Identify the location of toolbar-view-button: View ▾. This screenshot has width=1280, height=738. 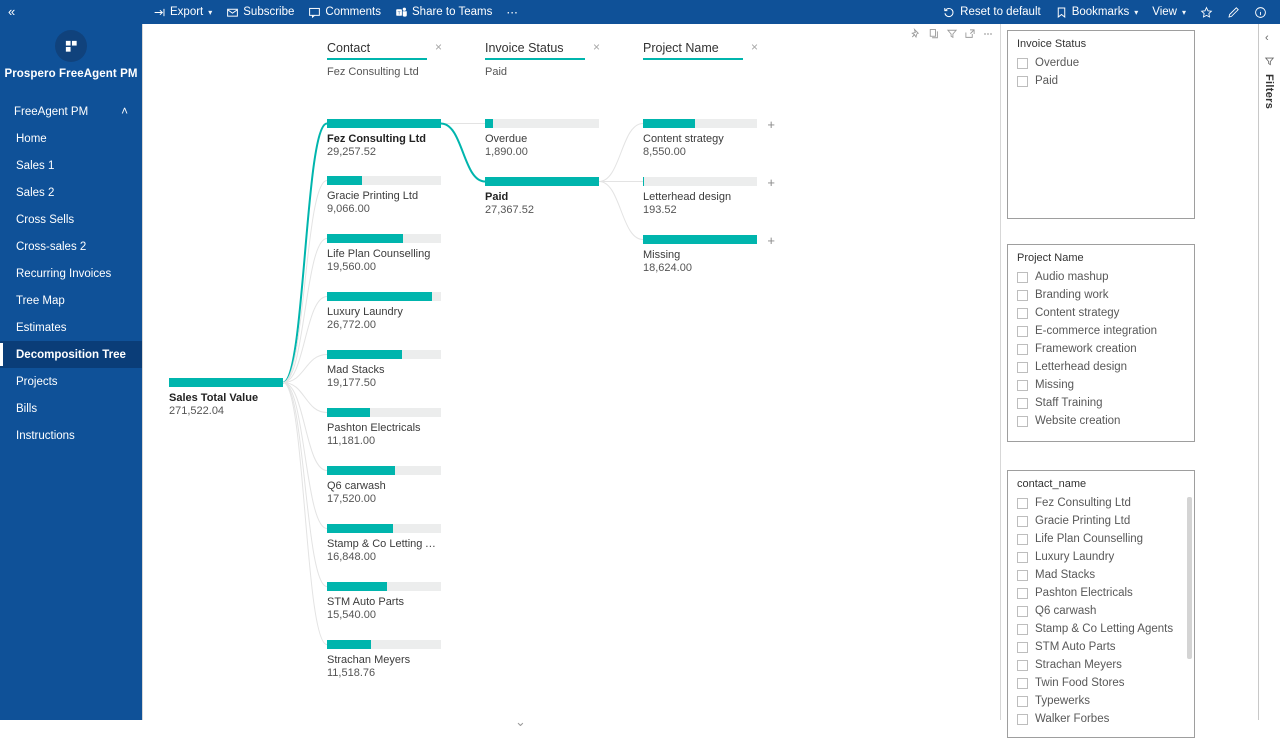
(1169, 12).